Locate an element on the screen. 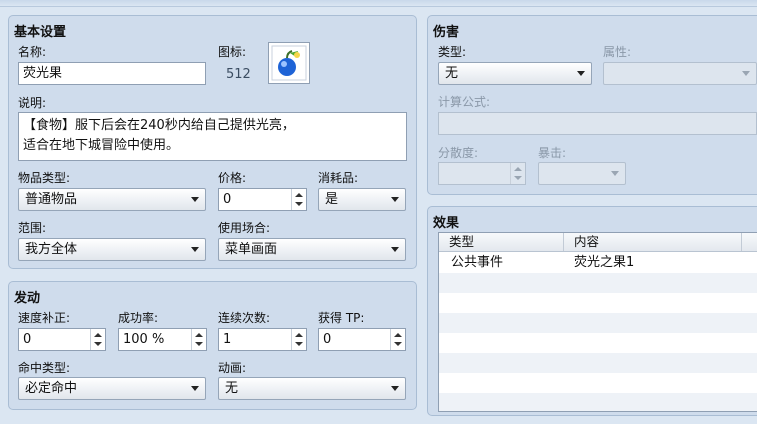 The image size is (757, 424). description-line-2: 适合在地下城冒险中使用。 is located at coordinates (101, 145).